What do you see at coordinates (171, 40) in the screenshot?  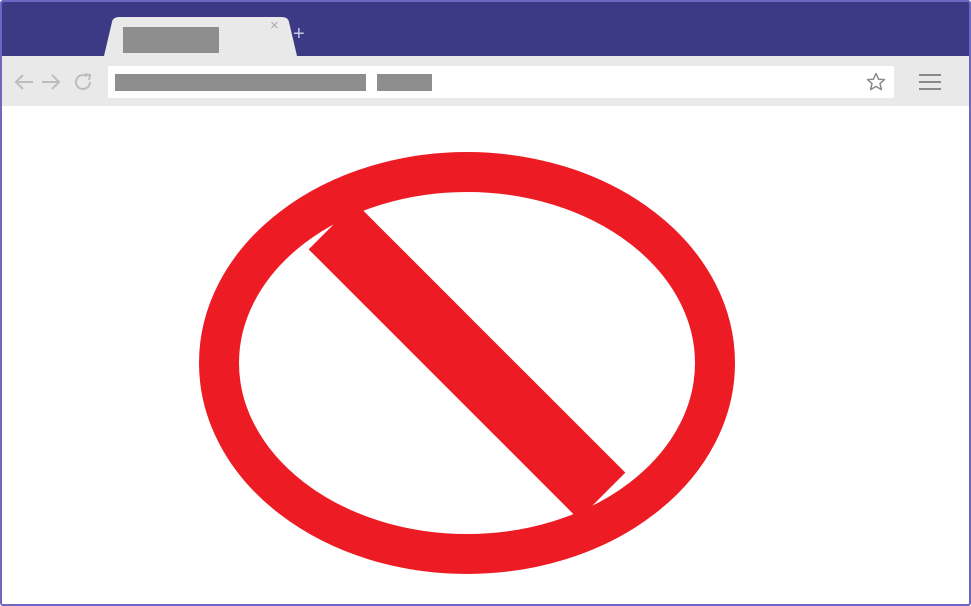 I see `tab-title-redacted` at bounding box center [171, 40].